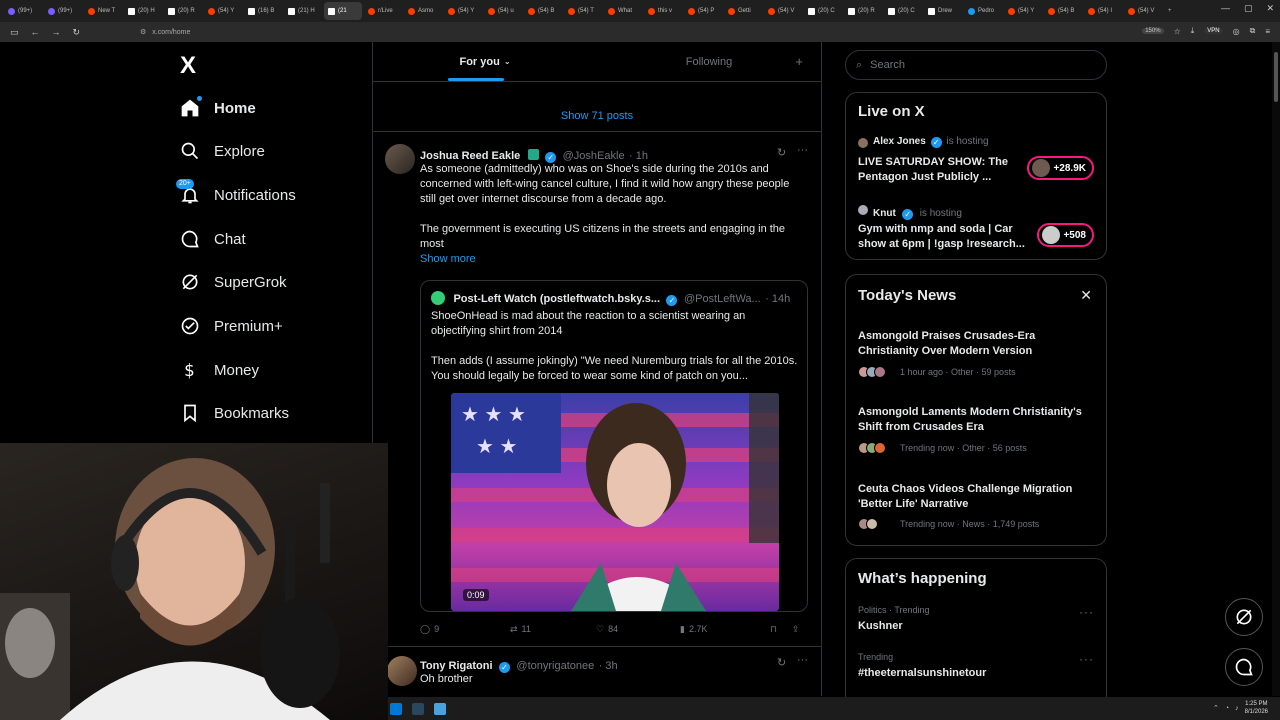  I want to click on nav-premium: Premium+, so click(231, 326).